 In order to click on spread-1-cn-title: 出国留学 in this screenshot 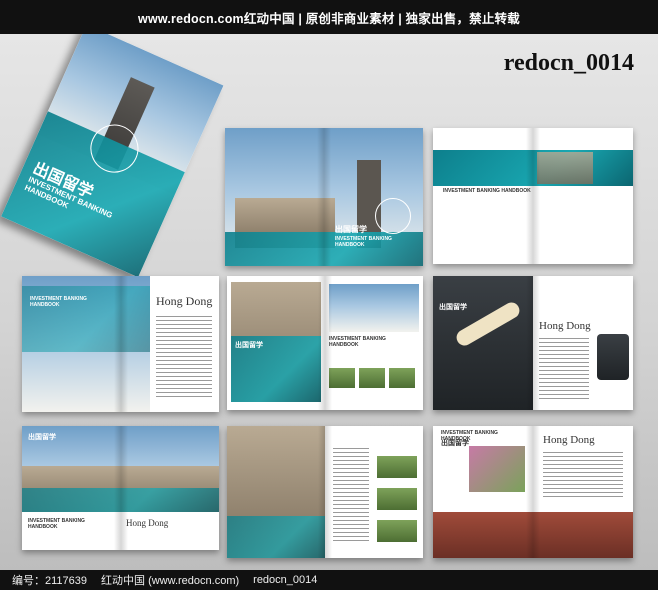, I will do `click(351, 229)`.